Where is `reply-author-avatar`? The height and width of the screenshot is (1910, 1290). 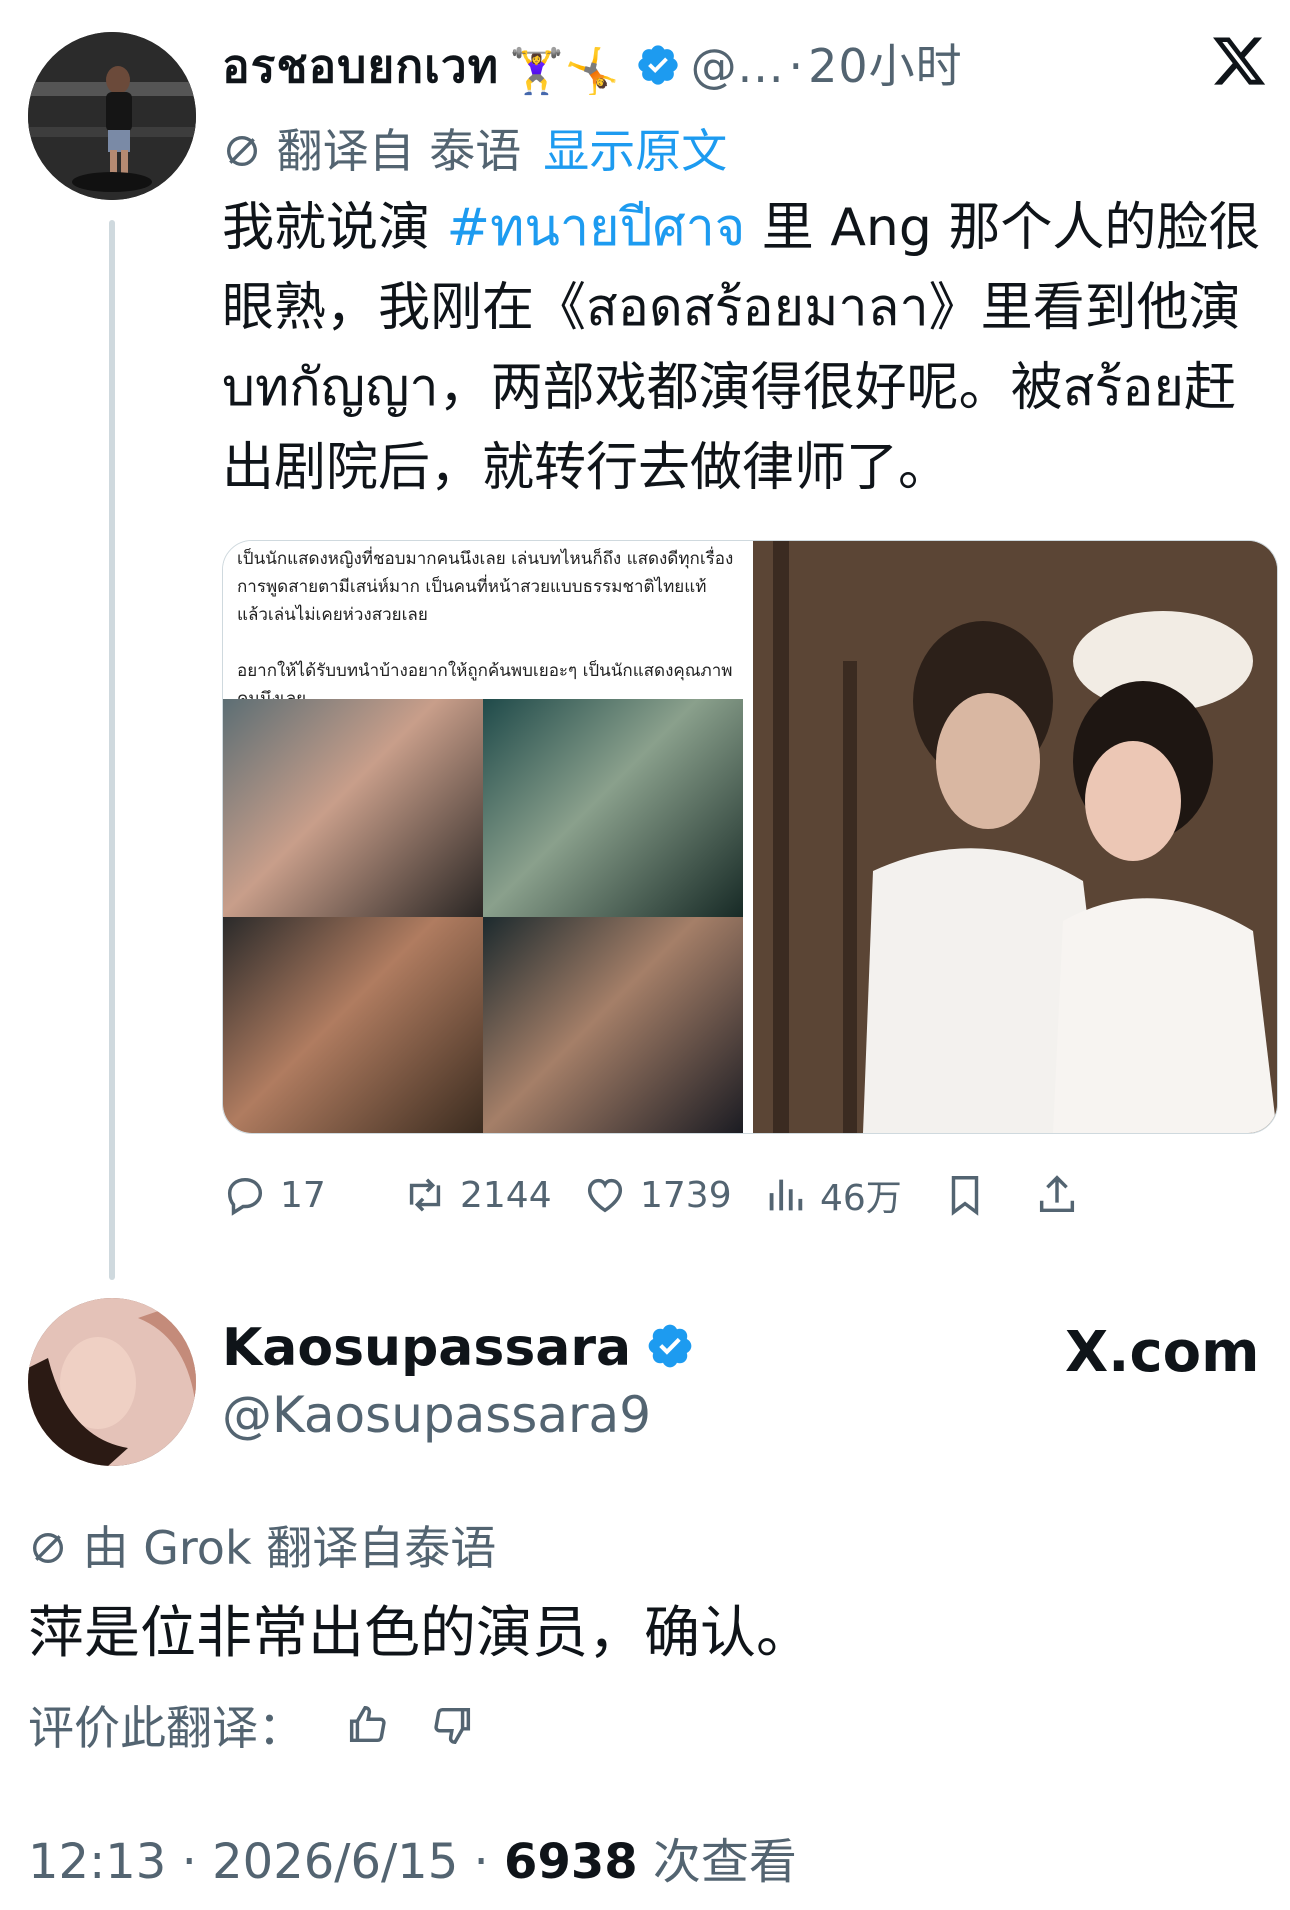
reply-author-avatar is located at coordinates (112, 1382).